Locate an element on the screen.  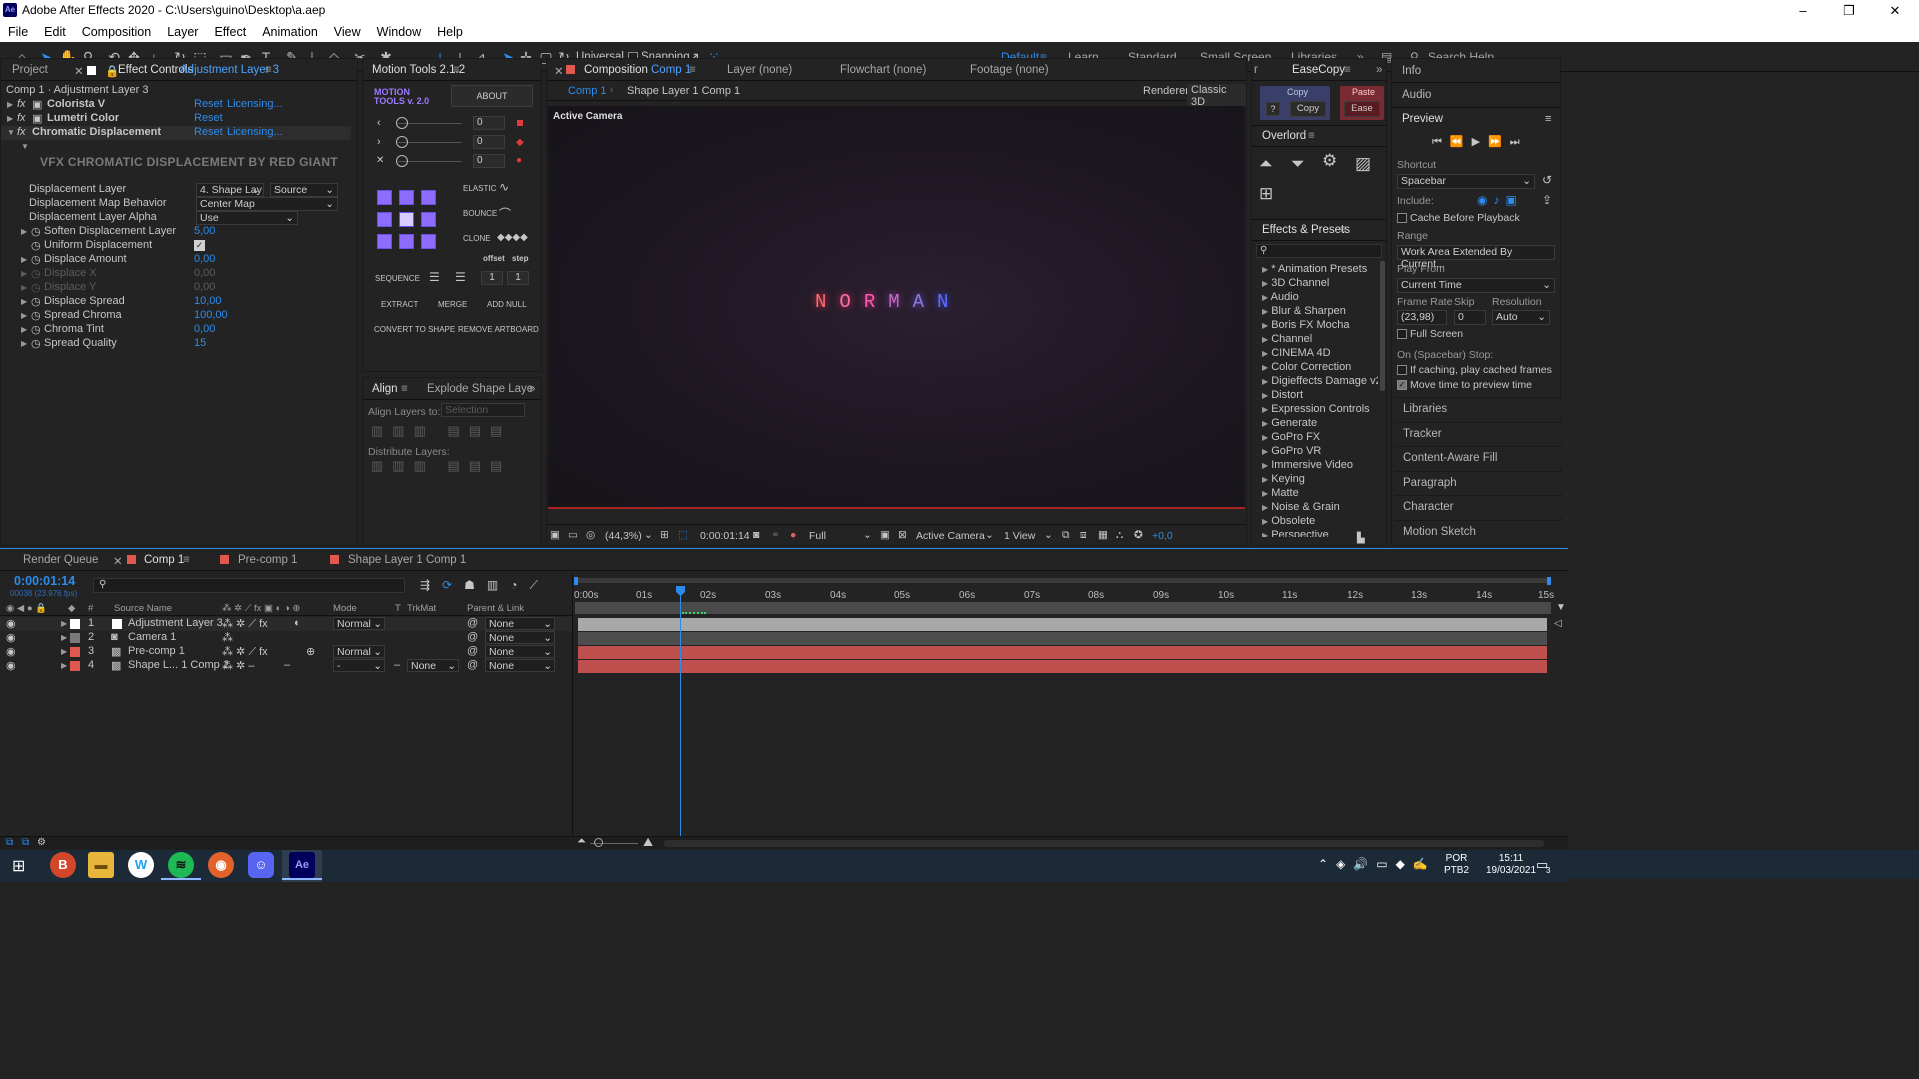
new-folder-icon: ▙ is located at coordinates (1361, 538).